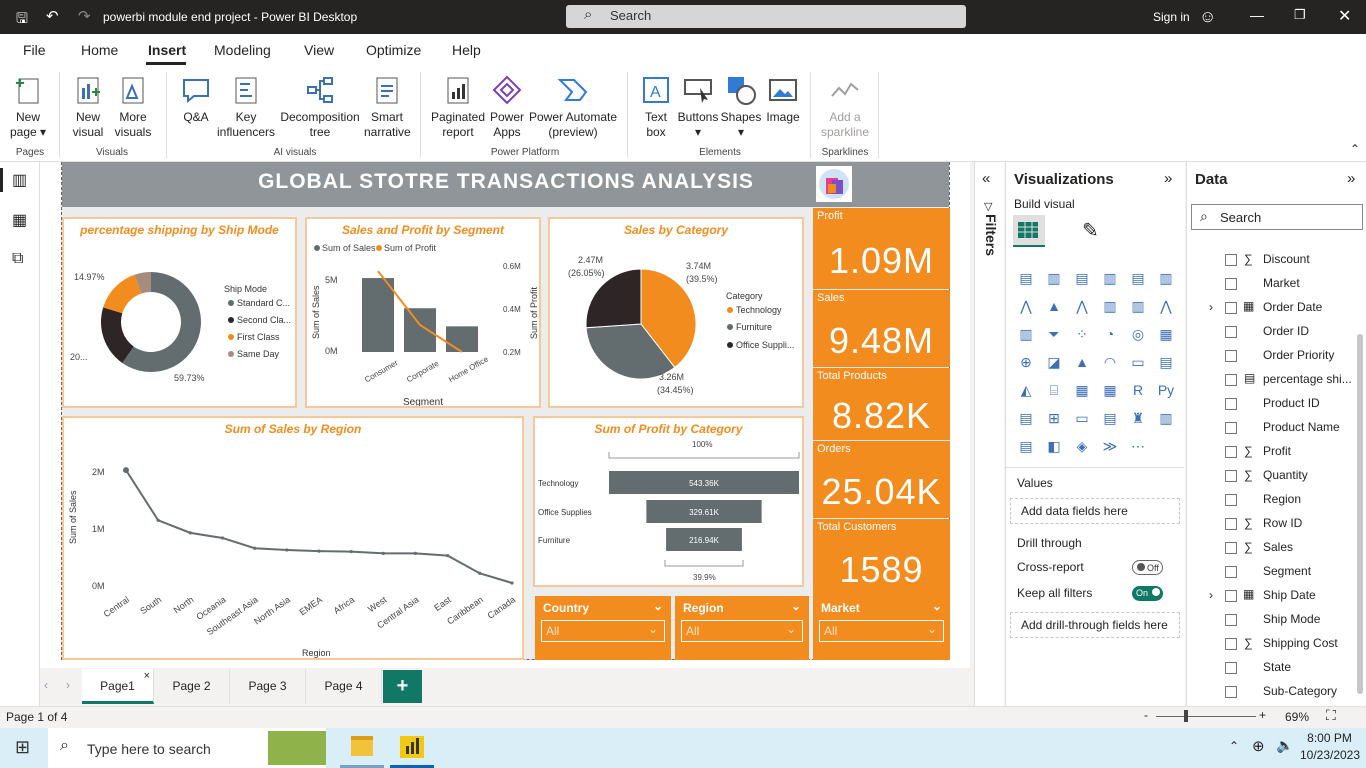 This screenshot has height=768, width=1366. I want to click on visual-type-icon: ▲, so click(1082, 363).